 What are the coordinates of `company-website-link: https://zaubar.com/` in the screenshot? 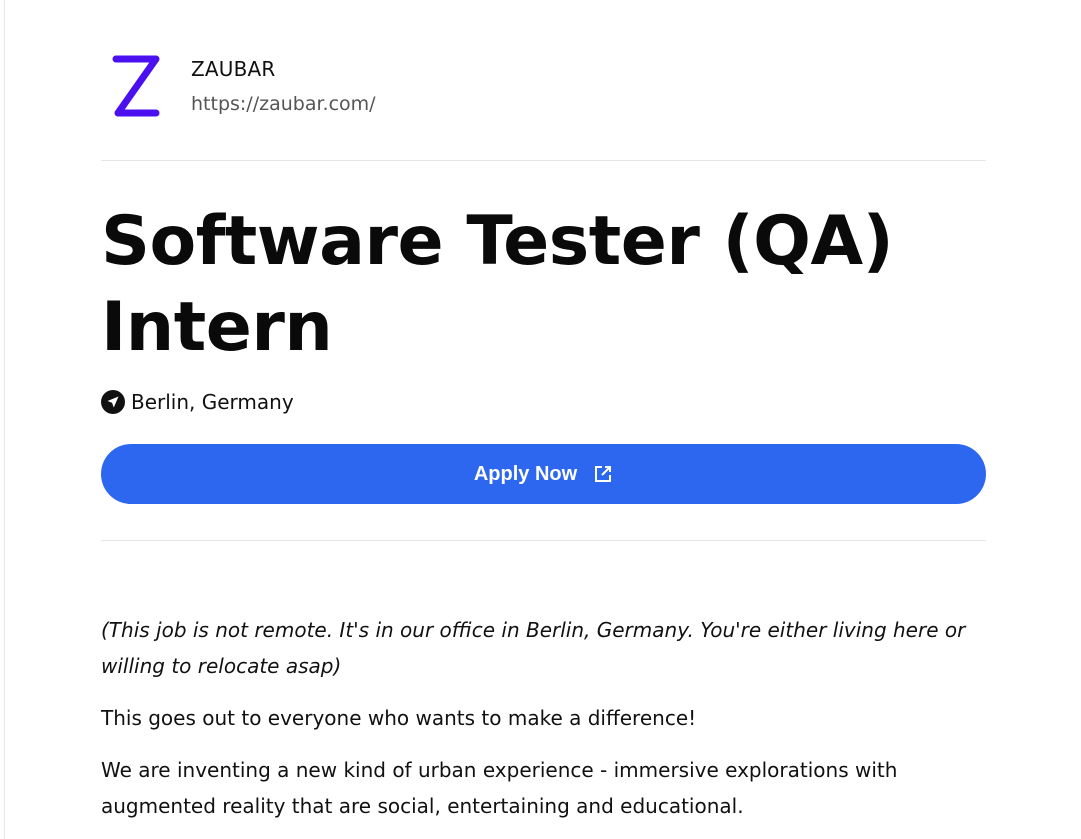 It's located at (283, 104).